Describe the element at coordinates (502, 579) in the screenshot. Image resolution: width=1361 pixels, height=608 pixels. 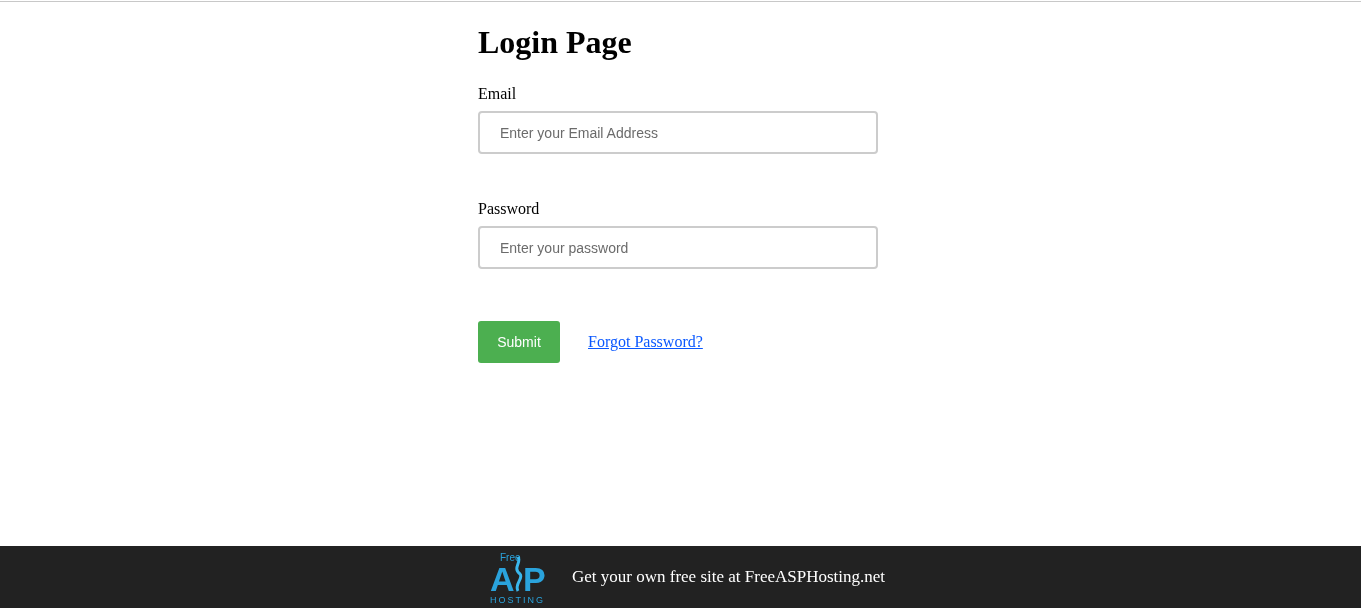
I see `logo-letter: A` at that location.